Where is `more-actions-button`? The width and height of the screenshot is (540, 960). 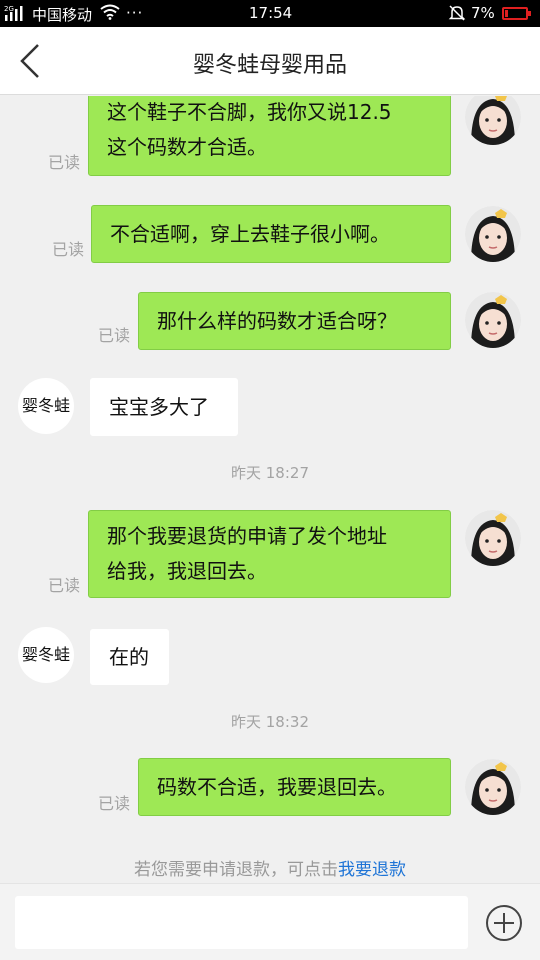 more-actions-button is located at coordinates (504, 923).